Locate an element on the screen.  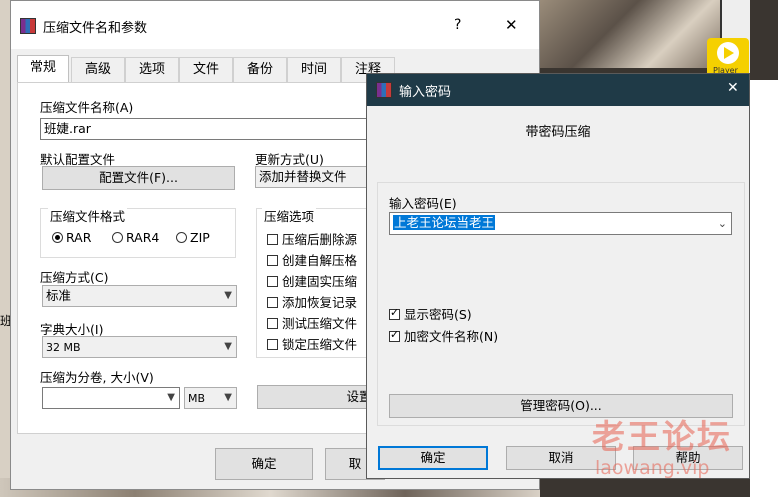
chevron-down-icon: ⌄ is located at coordinates (722, 223).